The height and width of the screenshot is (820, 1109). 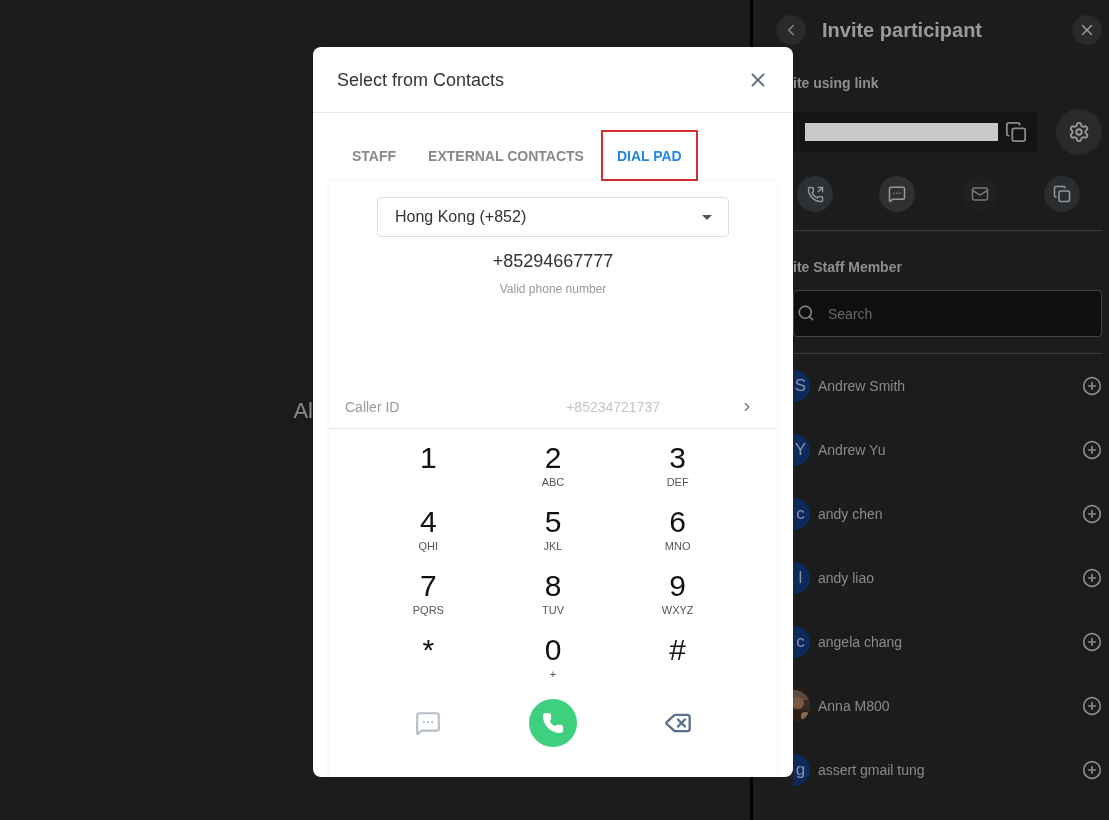 I want to click on message-icon, so click(x=897, y=194).